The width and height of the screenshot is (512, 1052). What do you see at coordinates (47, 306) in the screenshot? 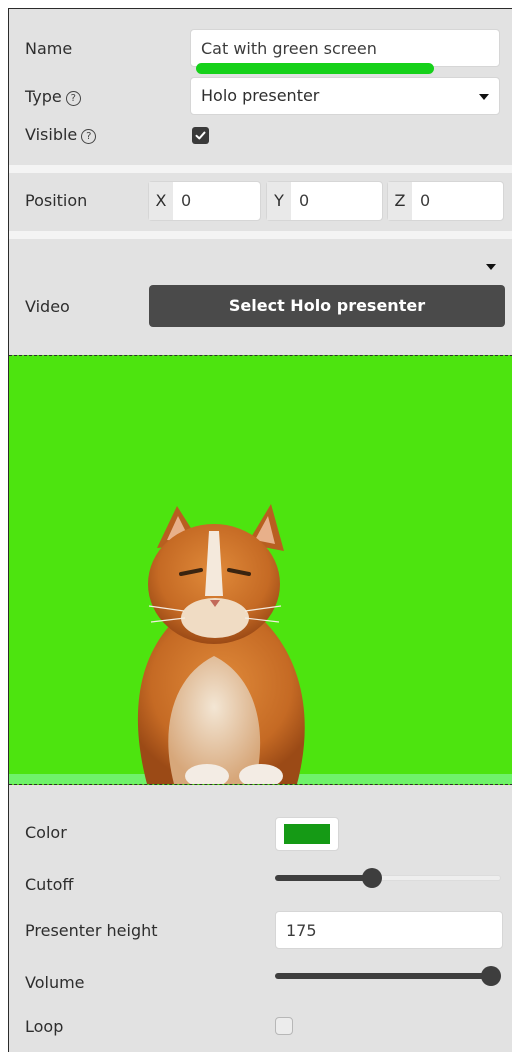
I see `video-label: Video` at bounding box center [47, 306].